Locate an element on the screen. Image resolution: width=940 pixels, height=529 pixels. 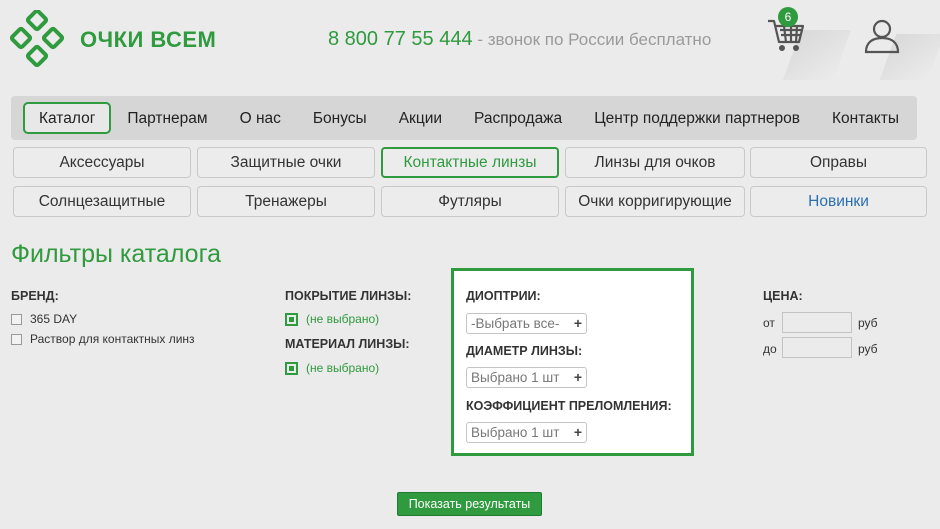
diopters-label: ДИОПТРИИ: is located at coordinates (503, 296).